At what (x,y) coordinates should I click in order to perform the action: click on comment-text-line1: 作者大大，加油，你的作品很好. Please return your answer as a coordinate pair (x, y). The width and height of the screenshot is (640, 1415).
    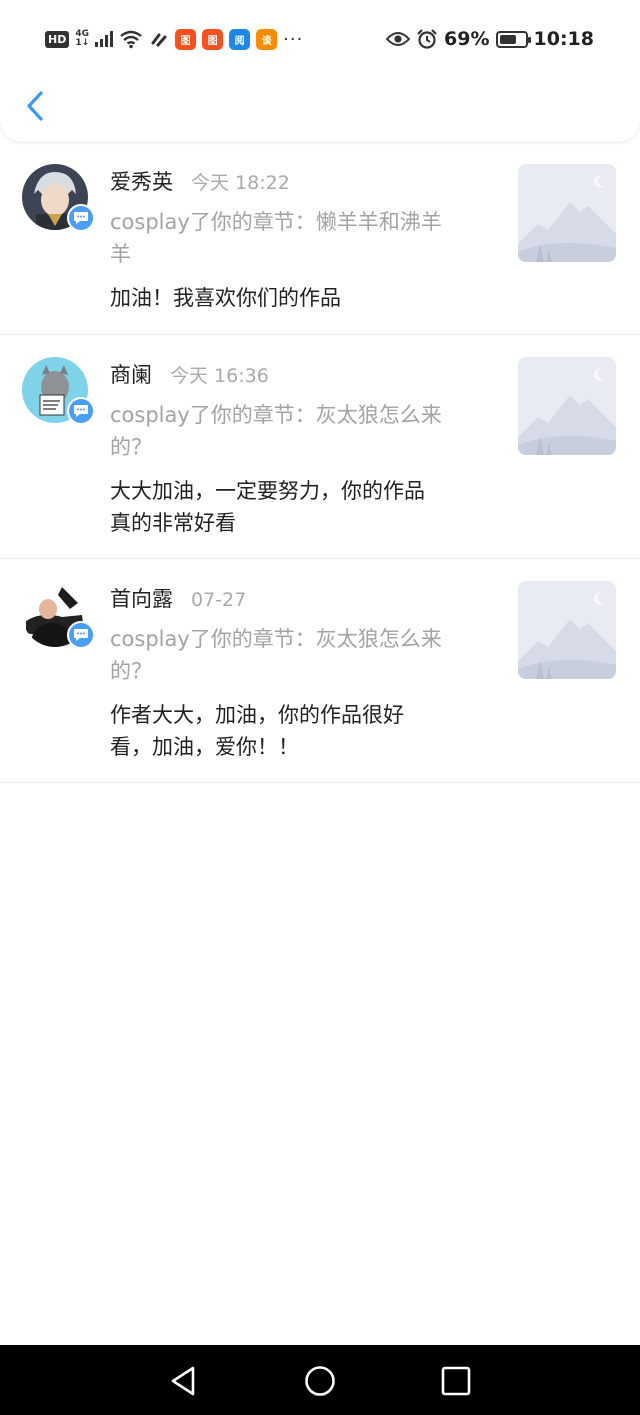
    Looking at the image, I should click on (257, 715).